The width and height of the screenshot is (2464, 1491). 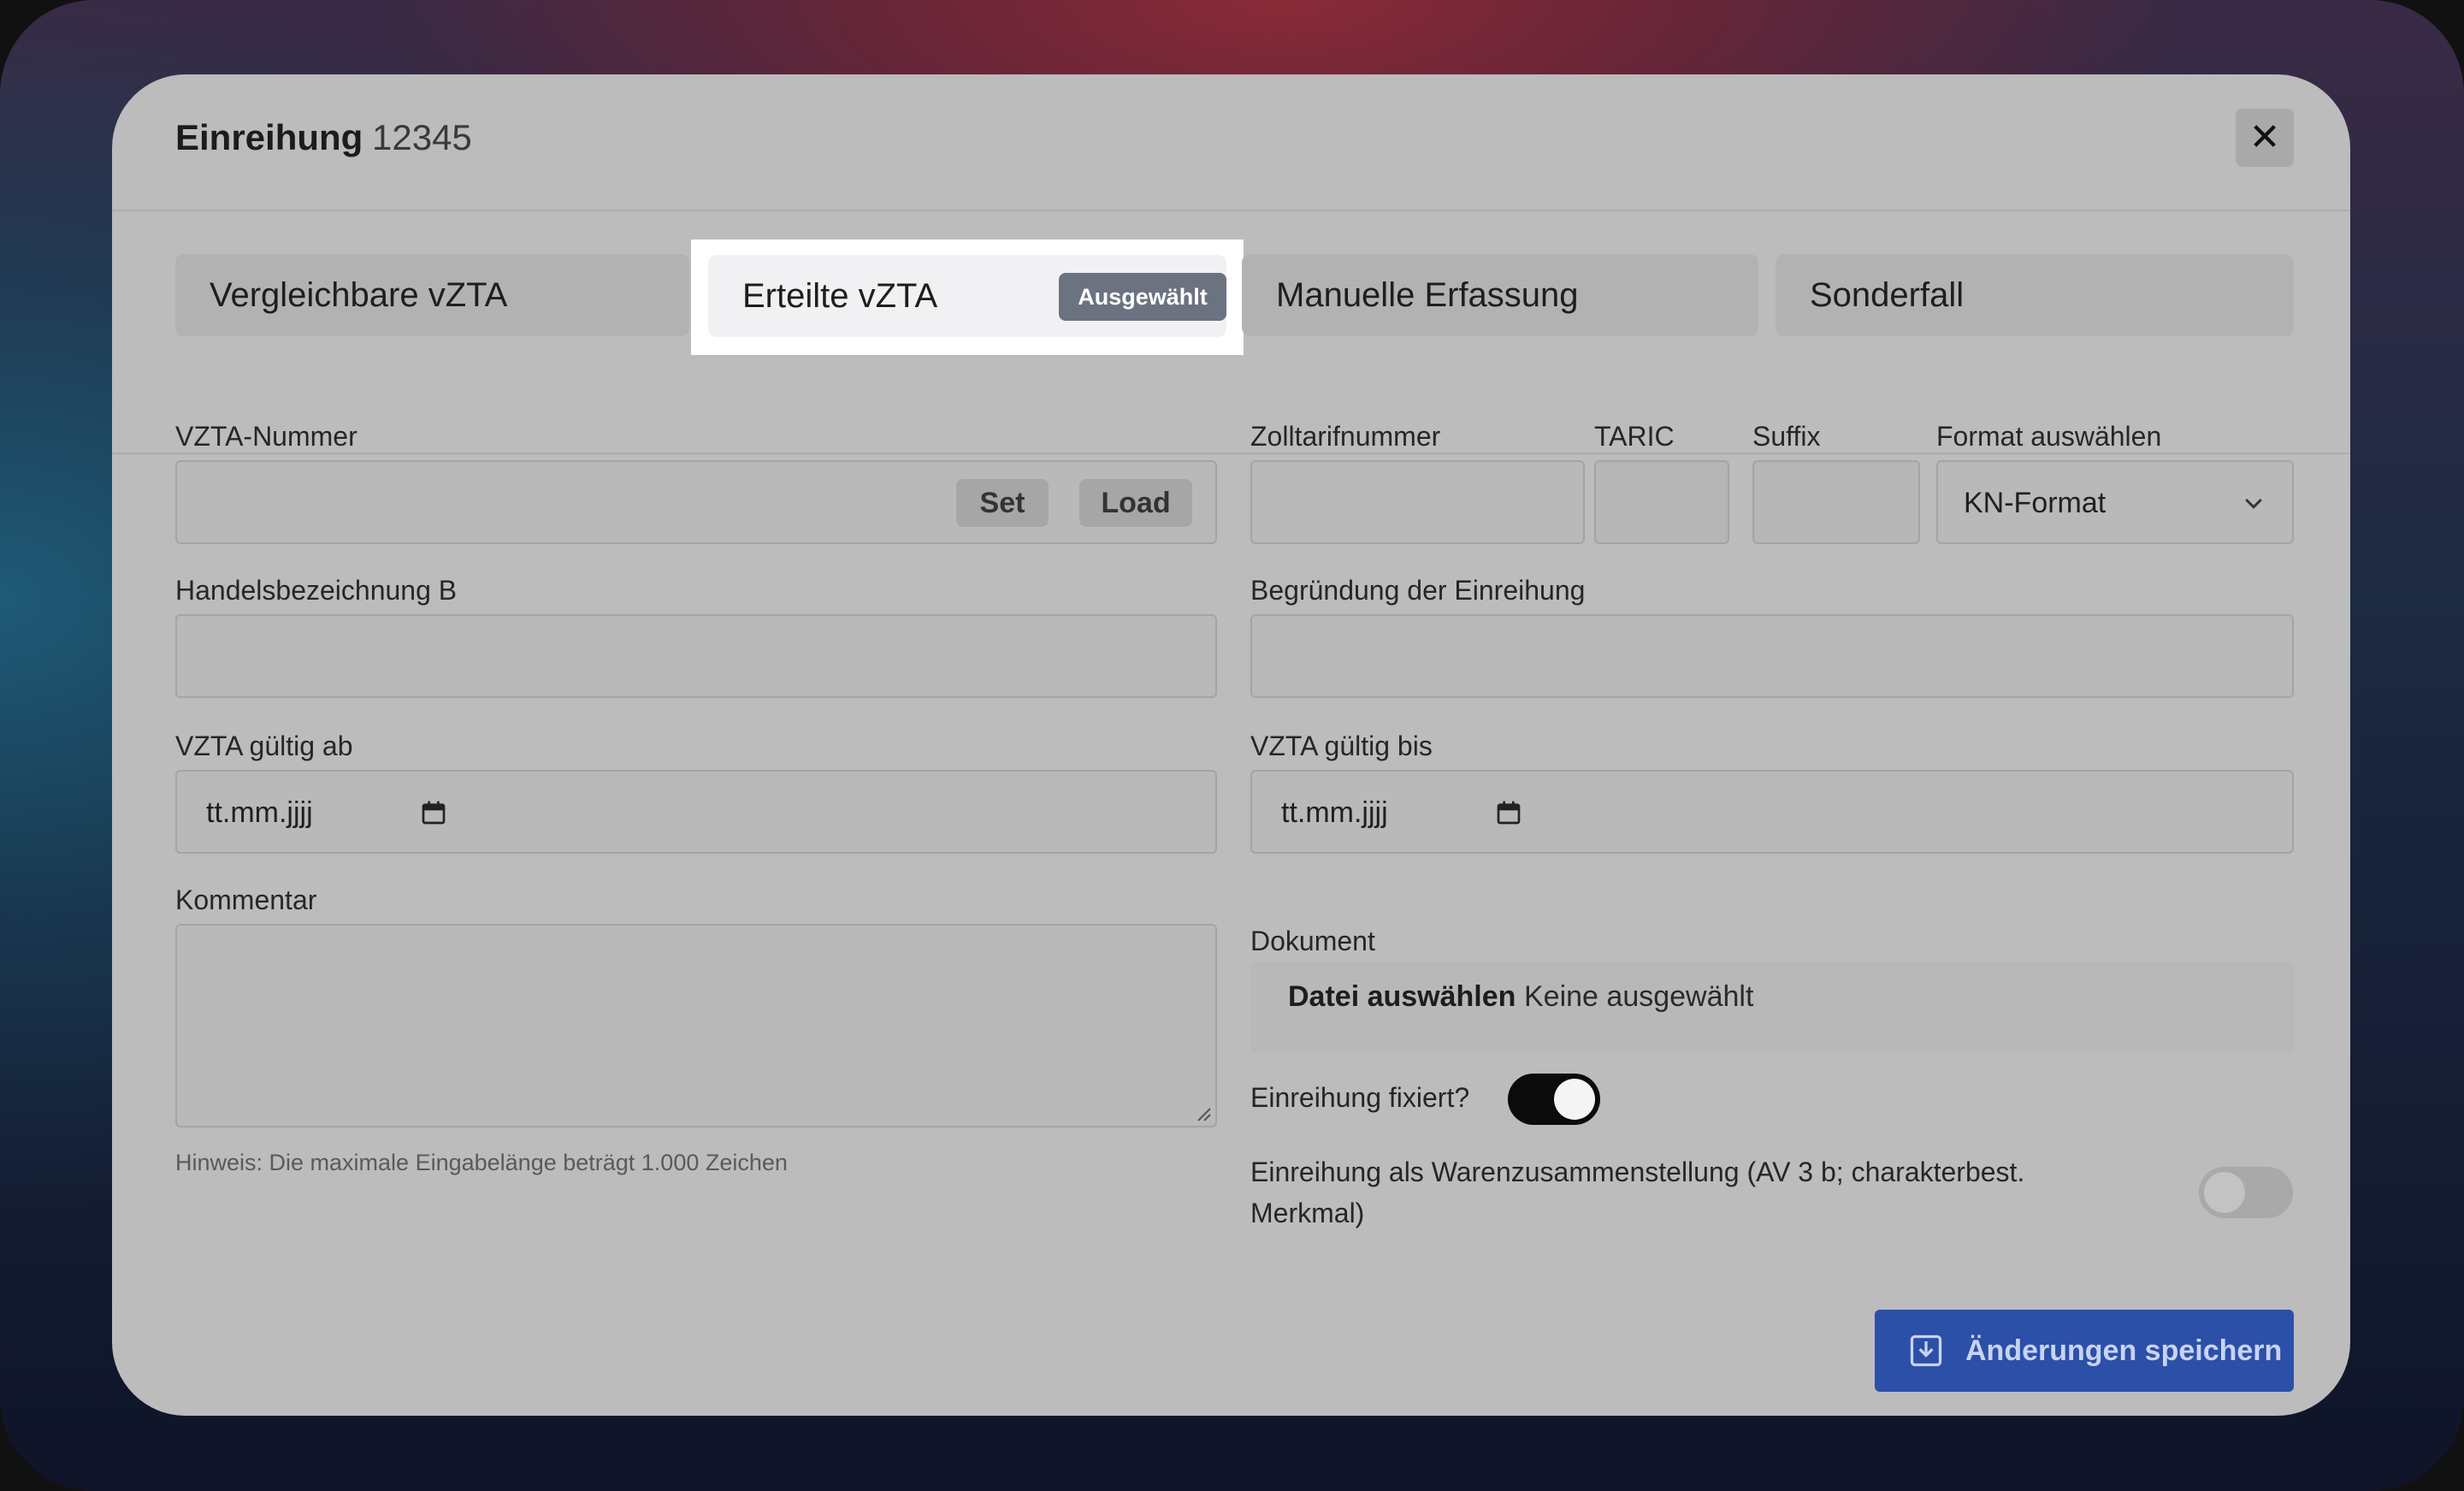 I want to click on tab-label: Manuelle Erfassung, so click(x=1427, y=295).